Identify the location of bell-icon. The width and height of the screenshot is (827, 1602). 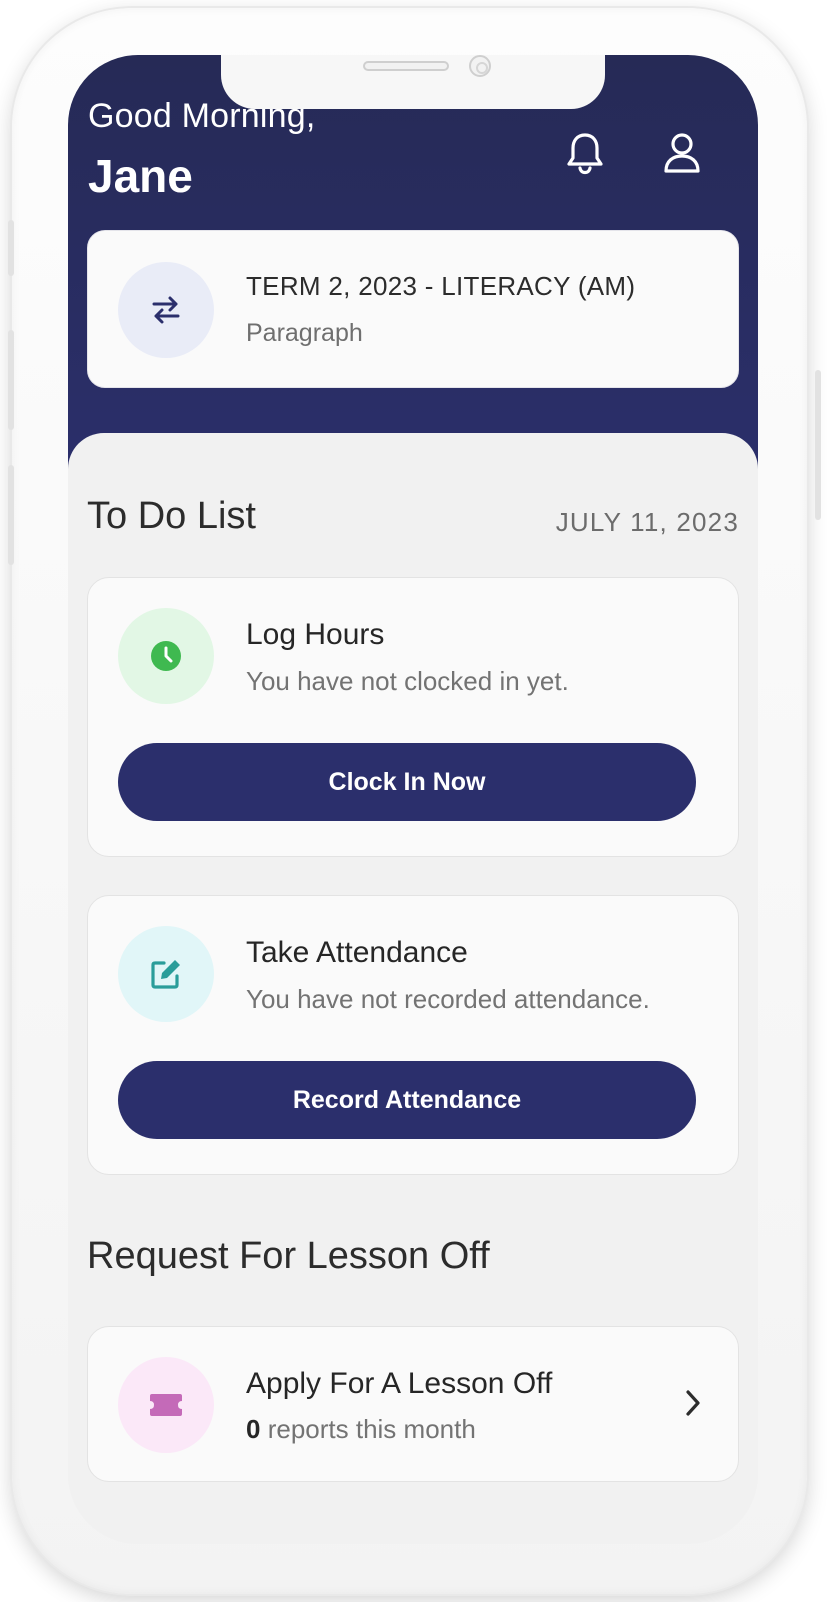
(585, 154).